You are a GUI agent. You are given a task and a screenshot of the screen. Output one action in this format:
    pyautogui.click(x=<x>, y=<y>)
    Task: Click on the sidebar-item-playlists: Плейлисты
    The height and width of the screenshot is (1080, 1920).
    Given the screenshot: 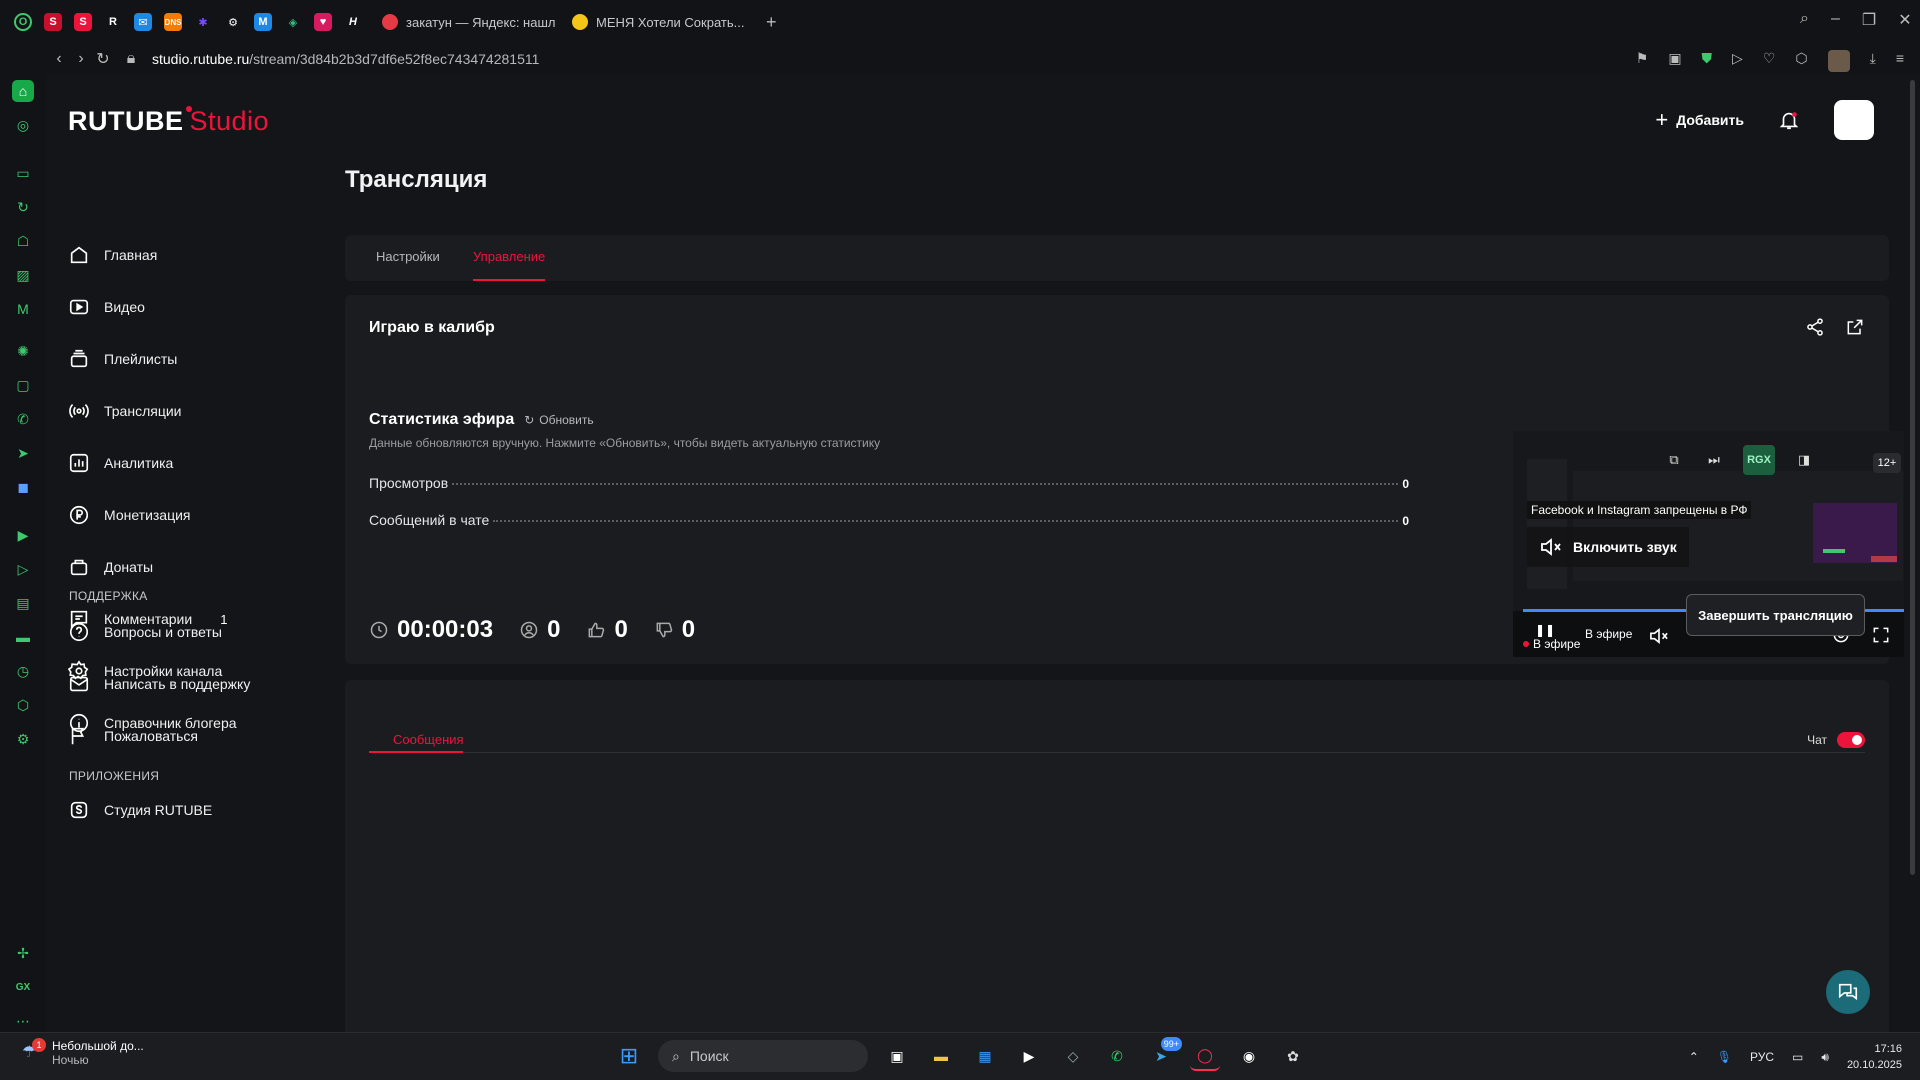 What is the action you would take?
    pyautogui.click(x=188, y=359)
    